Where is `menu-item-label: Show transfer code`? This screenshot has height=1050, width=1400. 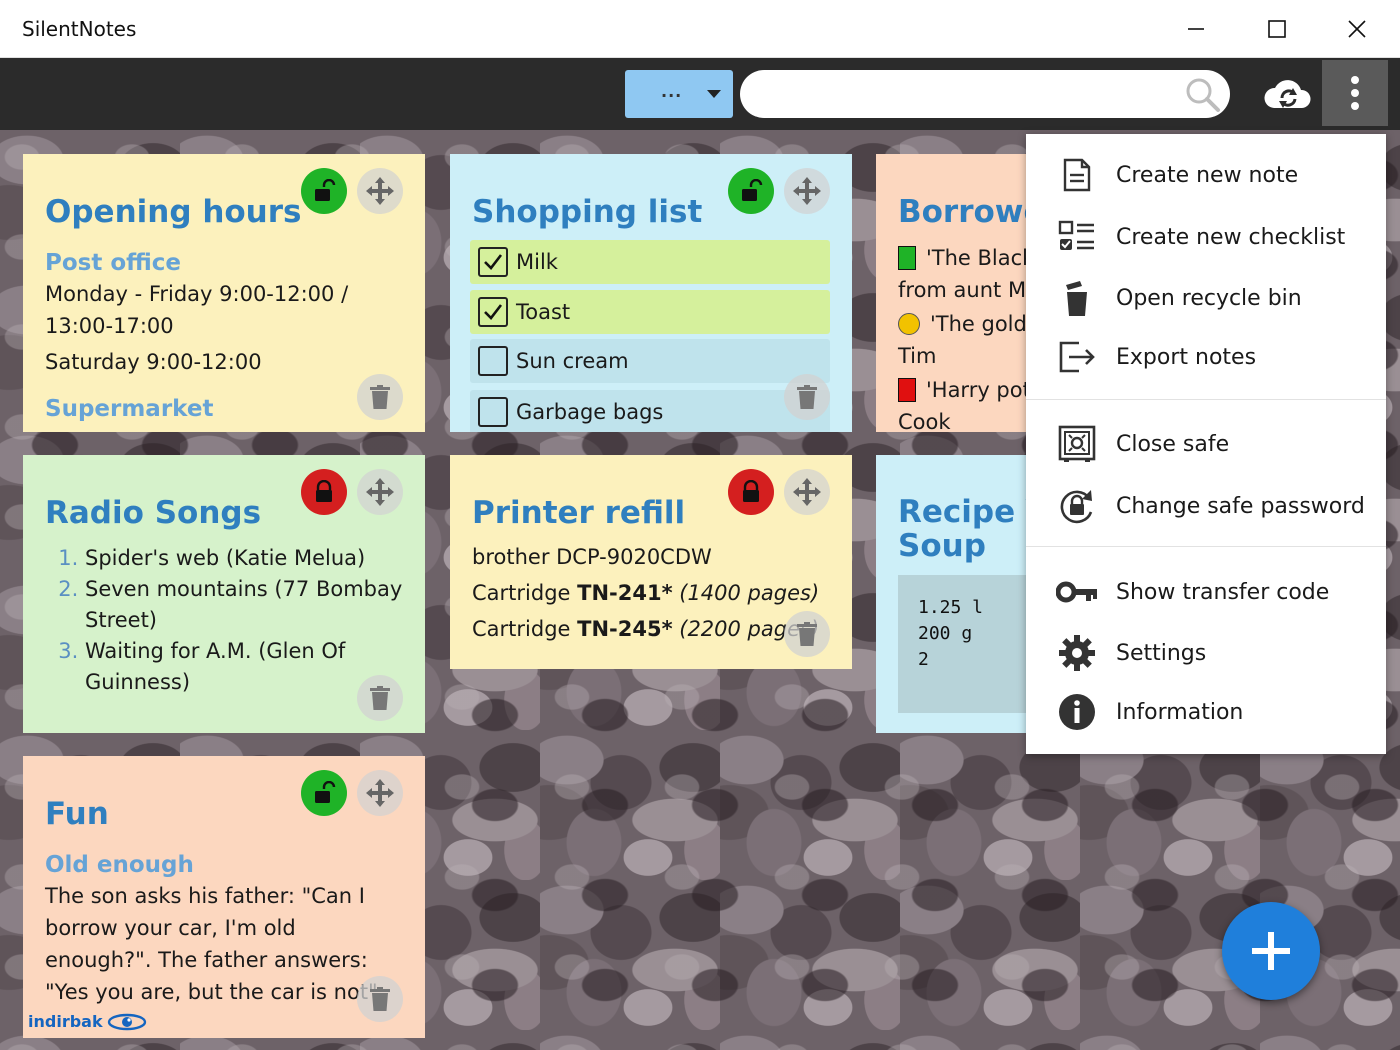
menu-item-label: Show transfer code is located at coordinates (1223, 592).